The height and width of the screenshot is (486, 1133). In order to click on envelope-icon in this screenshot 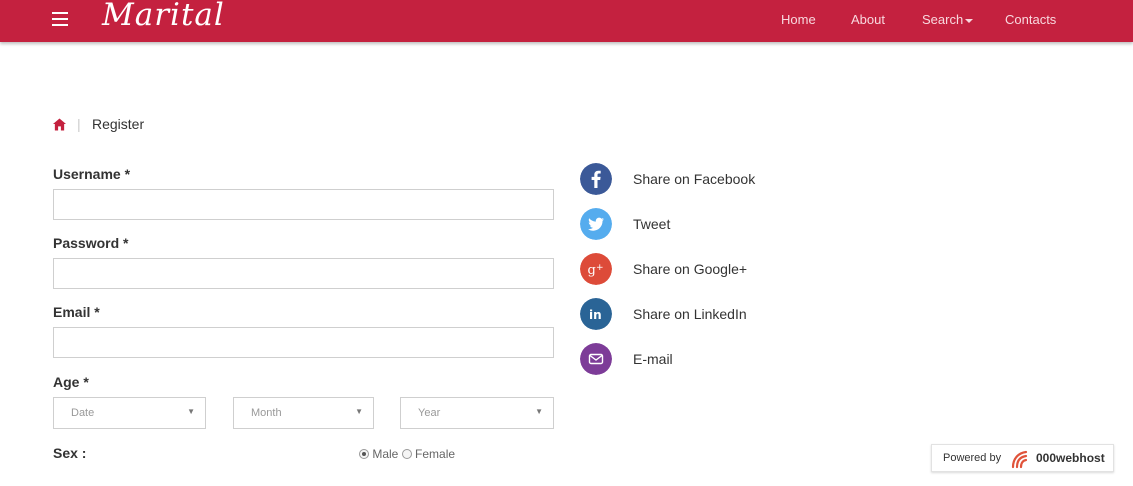, I will do `click(596, 359)`.